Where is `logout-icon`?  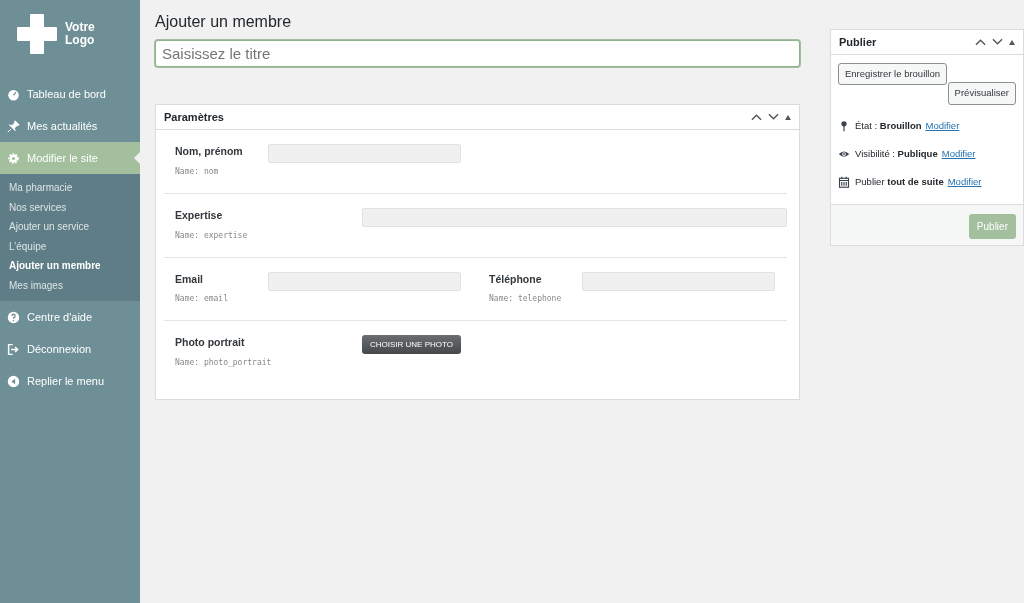
logout-icon is located at coordinates (13, 349).